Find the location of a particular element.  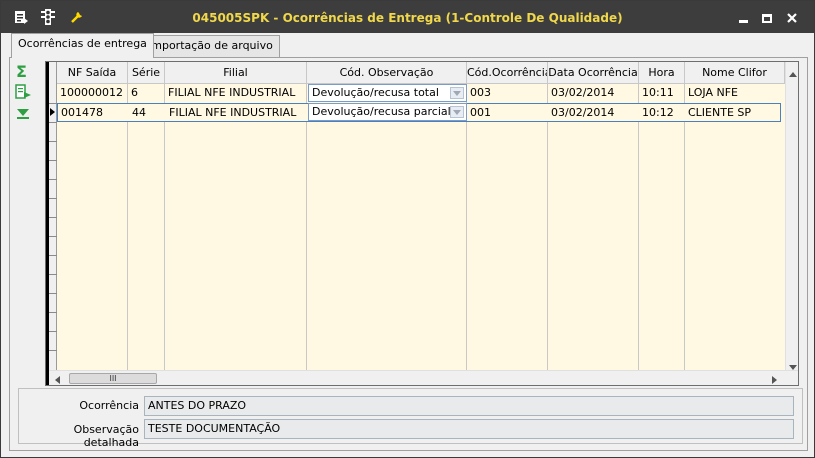

cell-serie: 6 is located at coordinates (146, 93).